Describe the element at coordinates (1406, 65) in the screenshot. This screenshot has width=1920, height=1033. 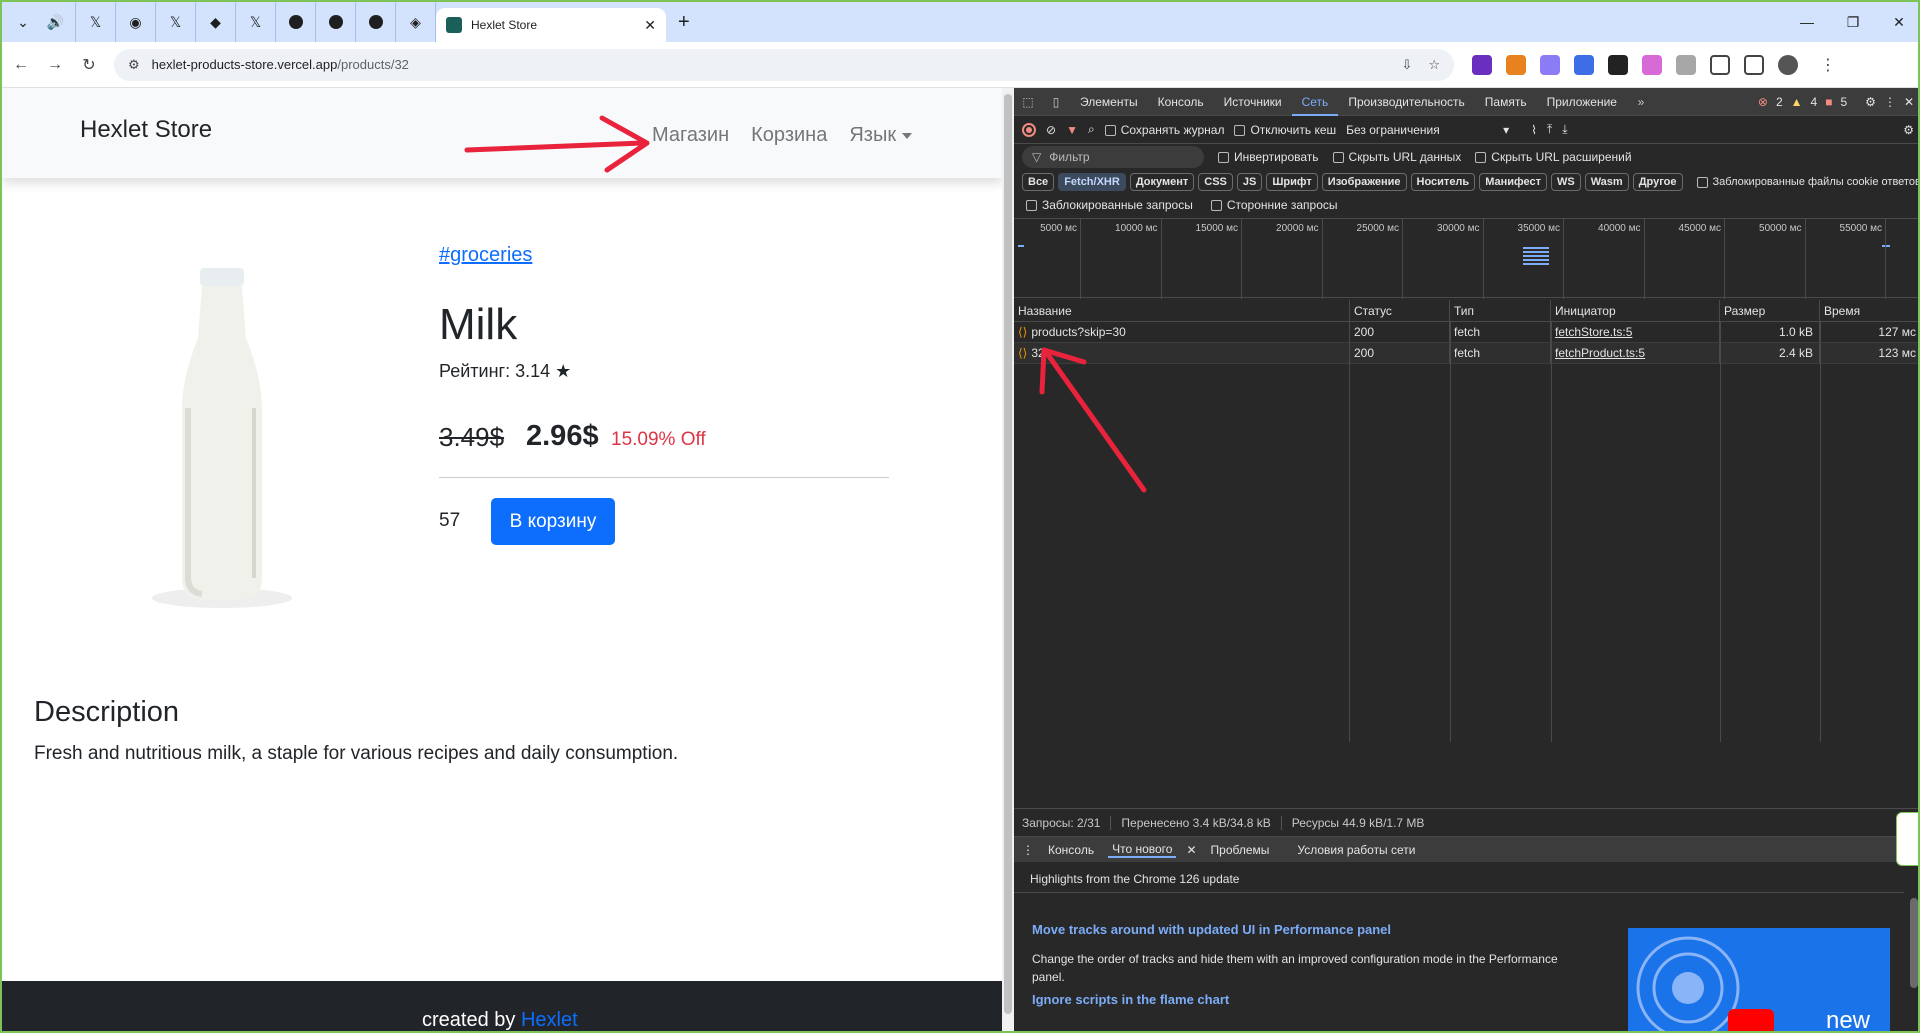
I see `install-app-icon: ⇩` at that location.